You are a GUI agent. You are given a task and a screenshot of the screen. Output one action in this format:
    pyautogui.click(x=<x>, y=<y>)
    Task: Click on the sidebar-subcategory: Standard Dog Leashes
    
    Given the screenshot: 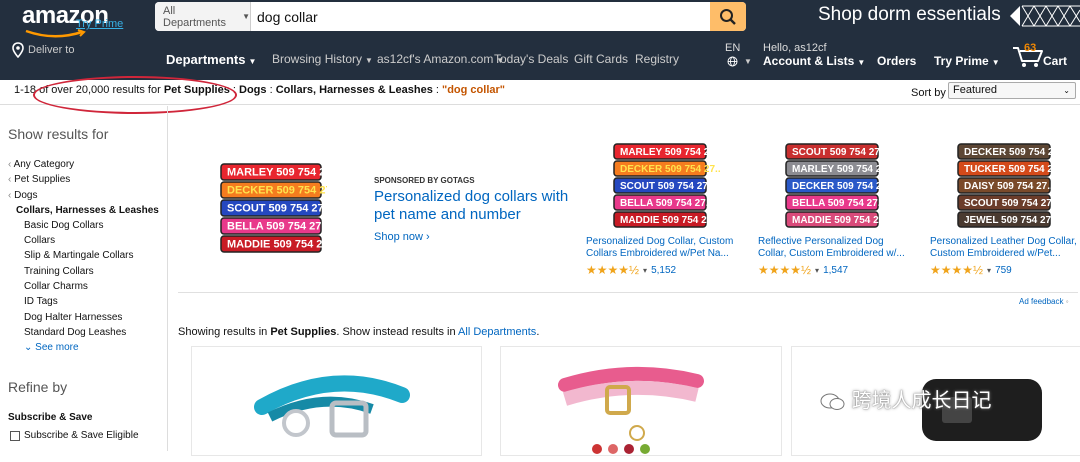 What is the action you would take?
    pyautogui.click(x=75, y=332)
    